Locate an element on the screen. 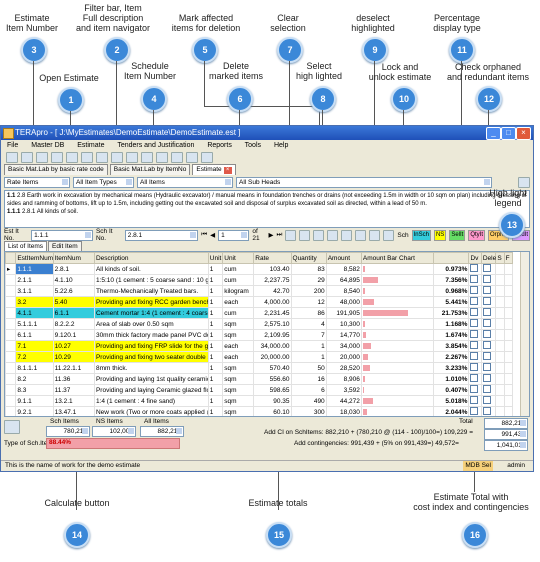 This screenshot has width=540, height=562. save-icon is located at coordinates (27, 157).